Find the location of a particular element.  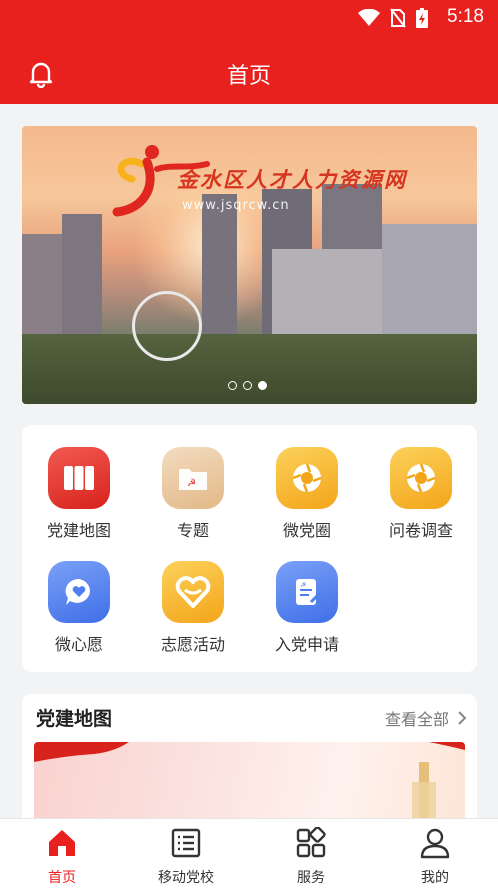

wifi-icon is located at coordinates (369, 17).